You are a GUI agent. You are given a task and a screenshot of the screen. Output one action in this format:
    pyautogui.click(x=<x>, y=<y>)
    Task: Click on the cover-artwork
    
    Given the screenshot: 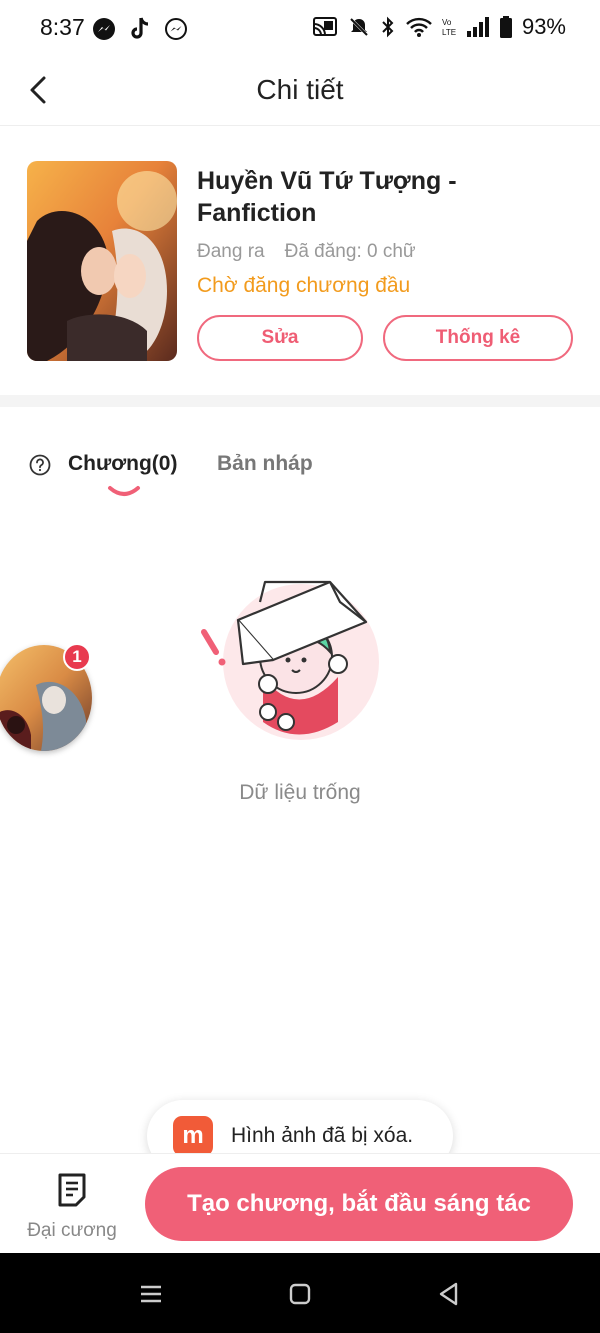 What is the action you would take?
    pyautogui.click(x=102, y=261)
    